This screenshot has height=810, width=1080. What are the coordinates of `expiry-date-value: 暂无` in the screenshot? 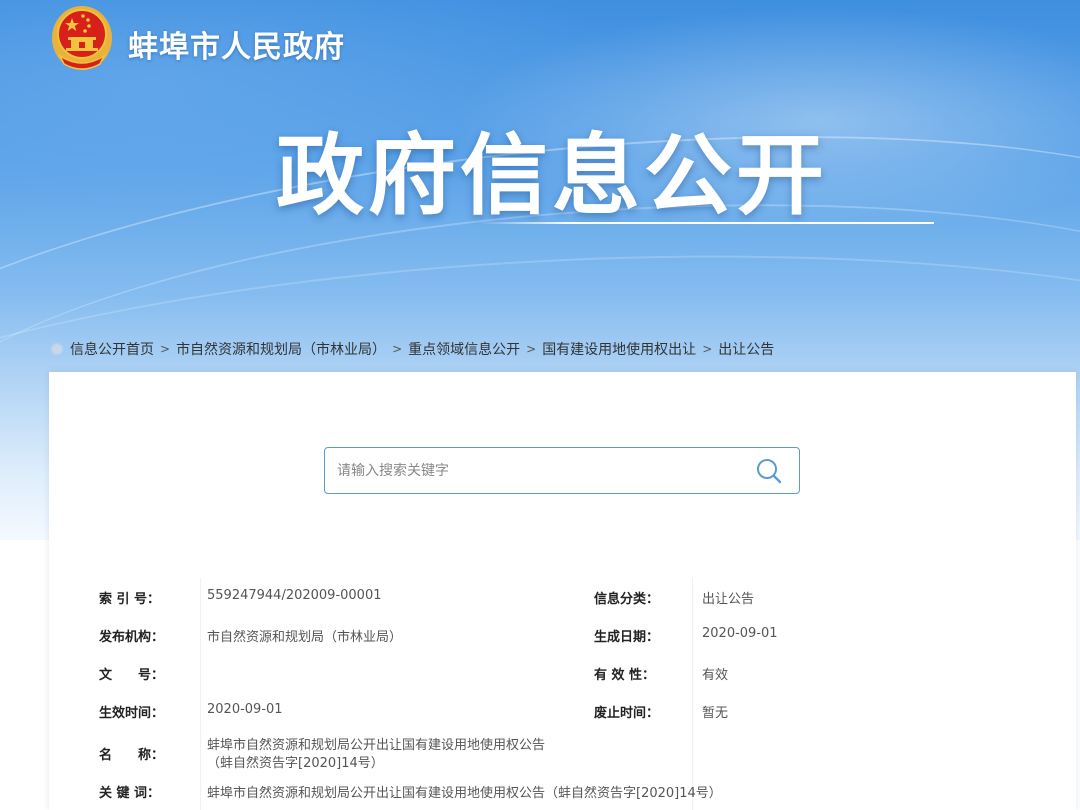 It's located at (715, 713).